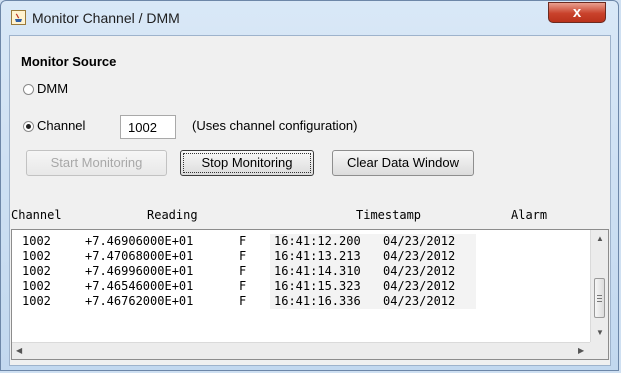 The image size is (621, 373). What do you see at coordinates (317, 256) in the screenshot?
I see `cell-time: 16:41:13.213` at bounding box center [317, 256].